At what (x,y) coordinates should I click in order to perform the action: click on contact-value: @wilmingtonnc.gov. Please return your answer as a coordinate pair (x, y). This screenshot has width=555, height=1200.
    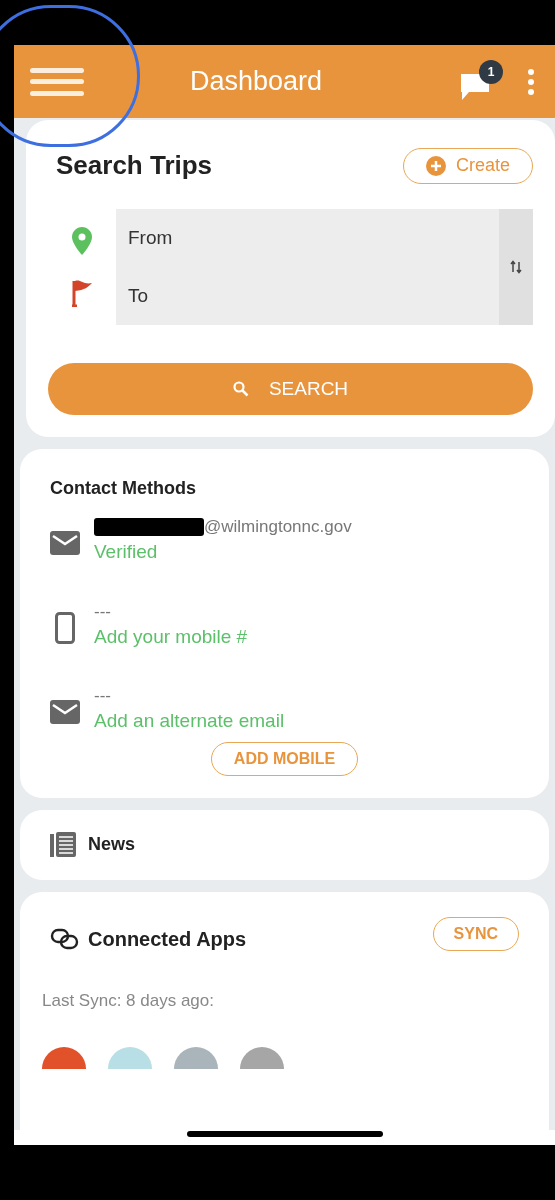
    Looking at the image, I should click on (278, 527).